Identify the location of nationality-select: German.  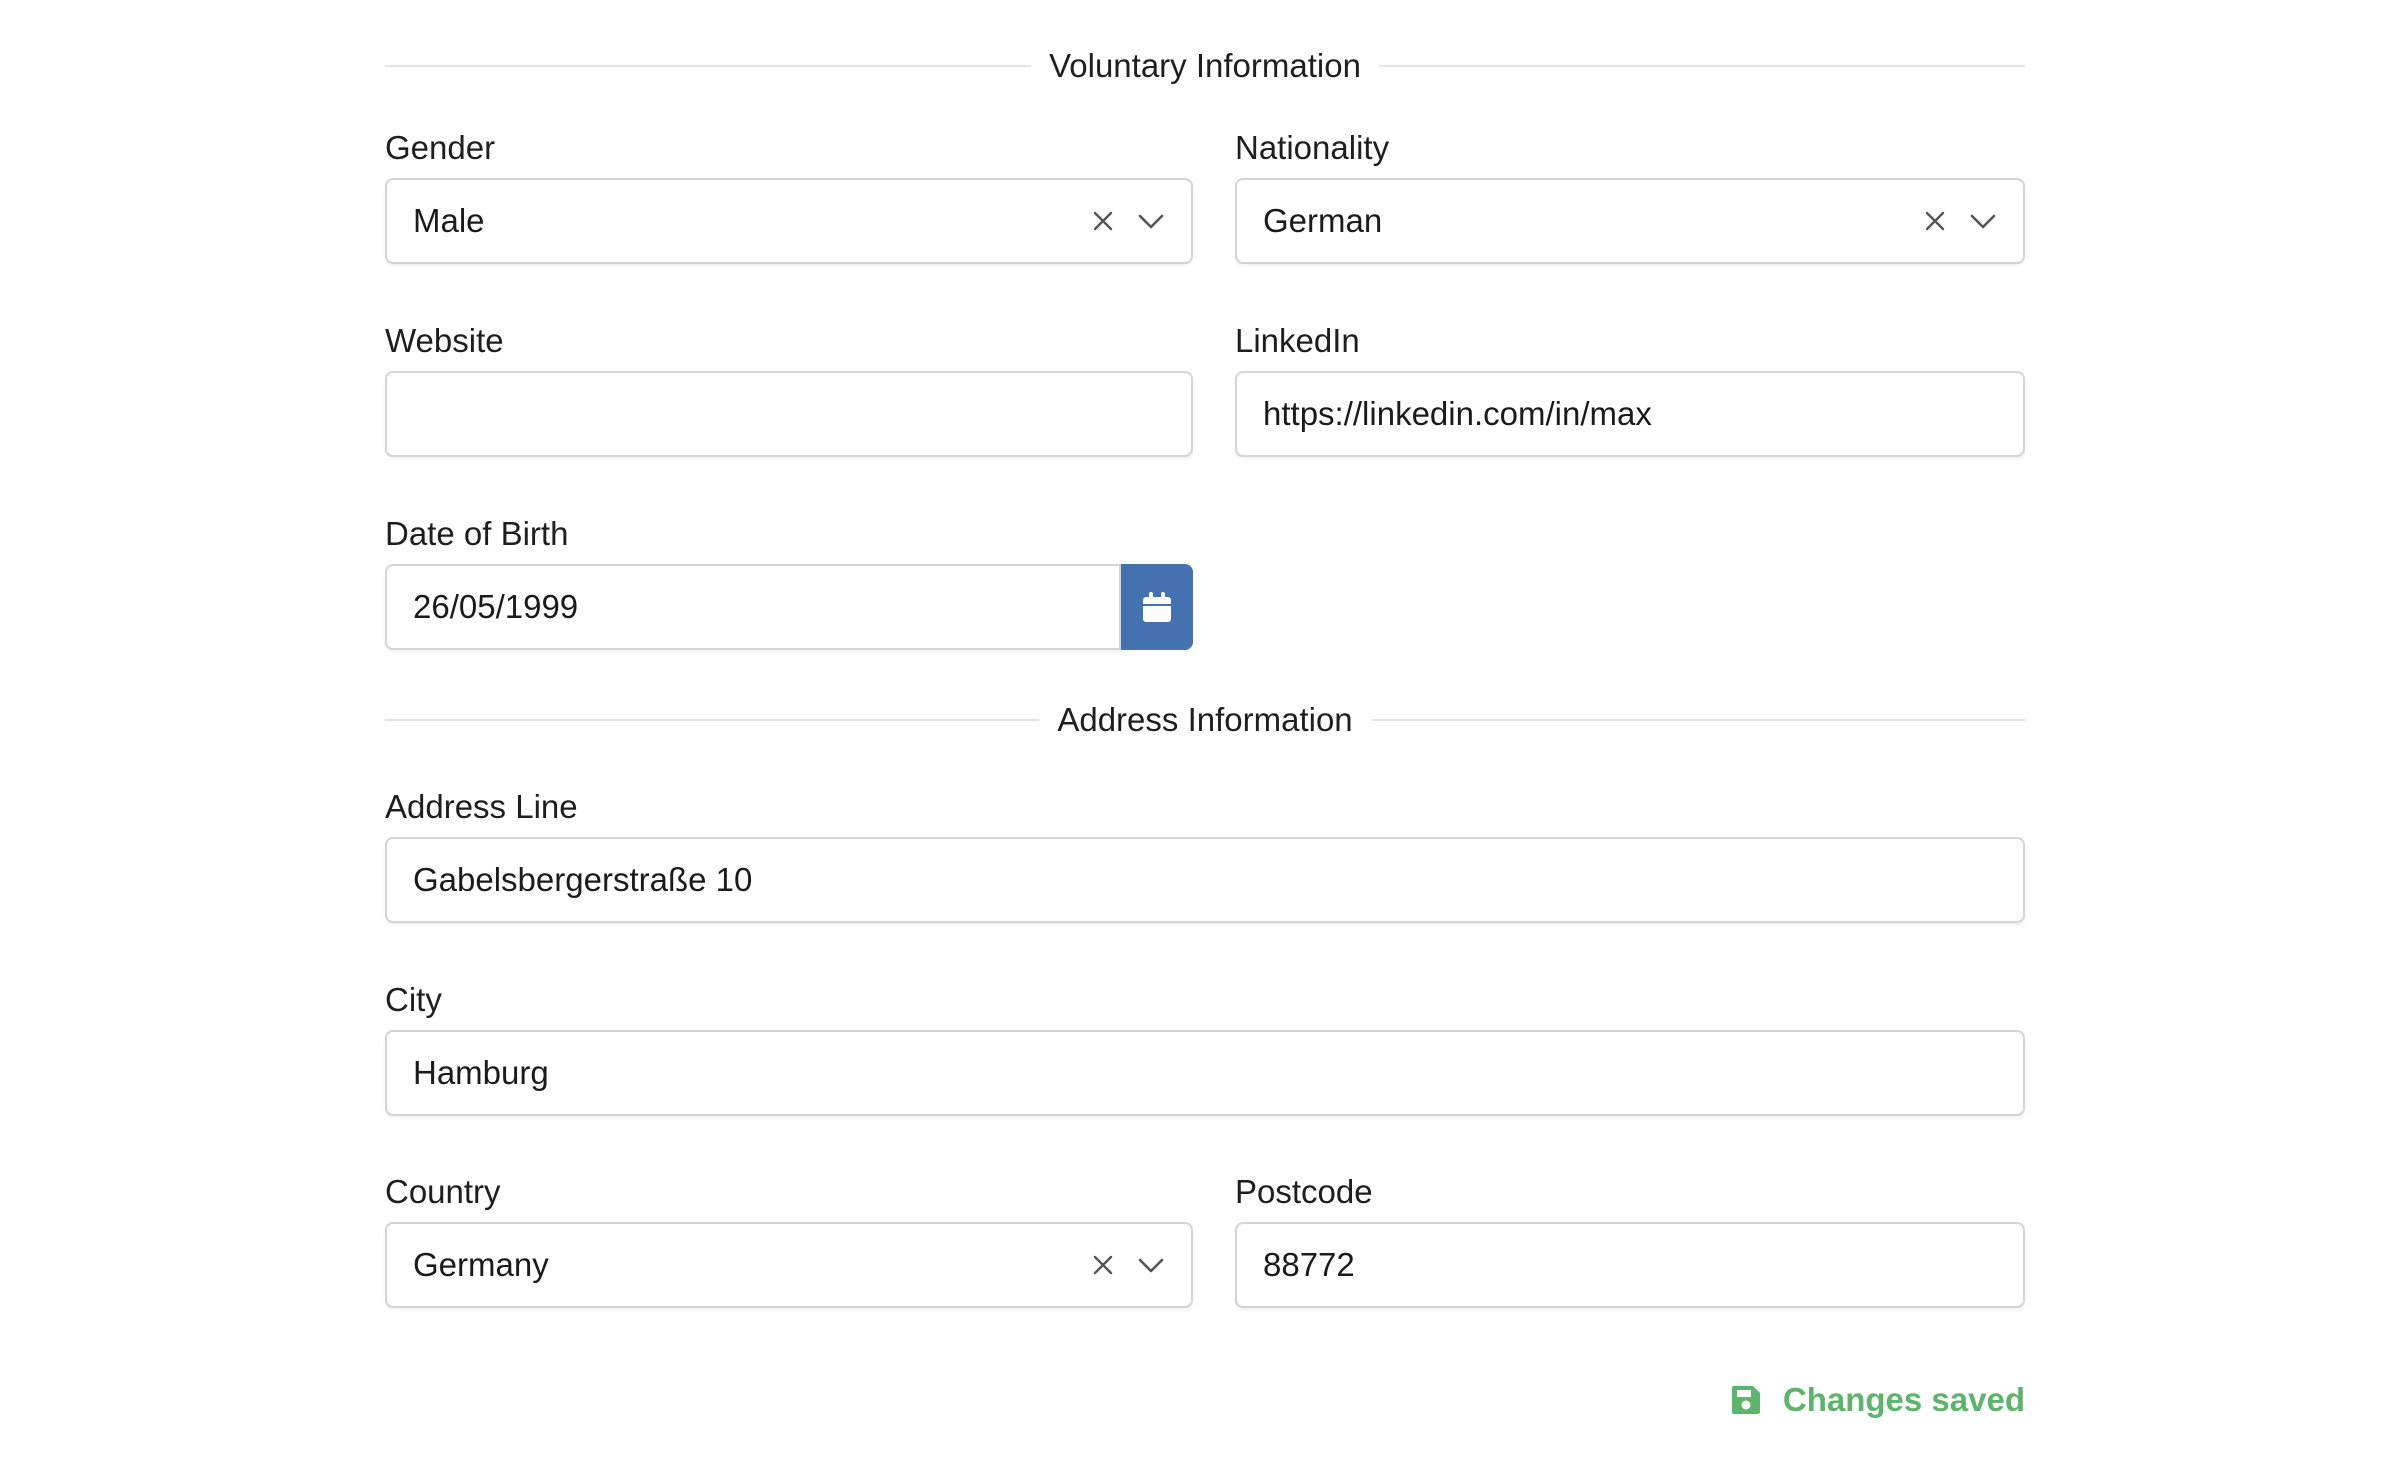
(1630, 221).